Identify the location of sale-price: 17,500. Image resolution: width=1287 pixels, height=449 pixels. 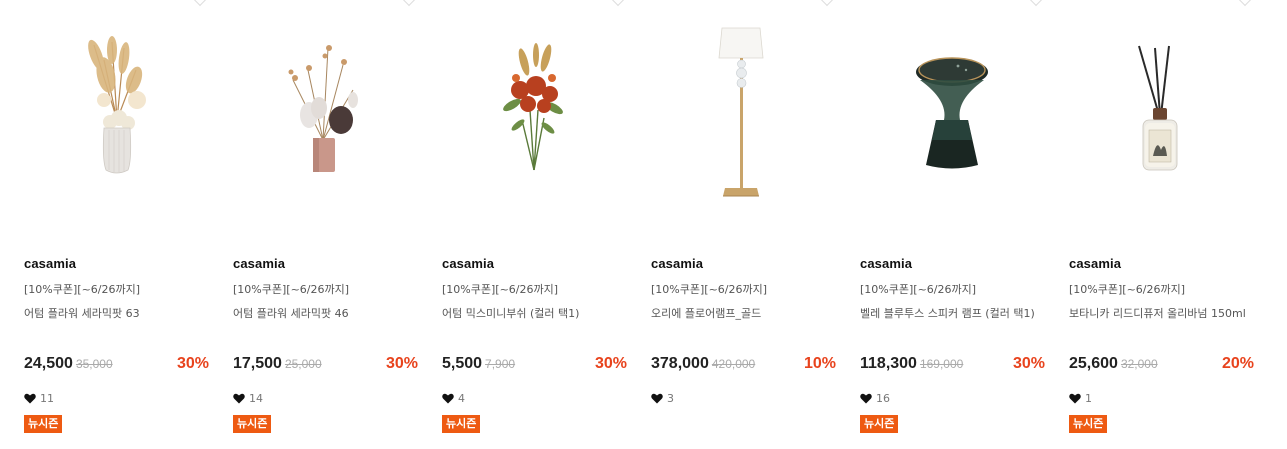
(257, 363).